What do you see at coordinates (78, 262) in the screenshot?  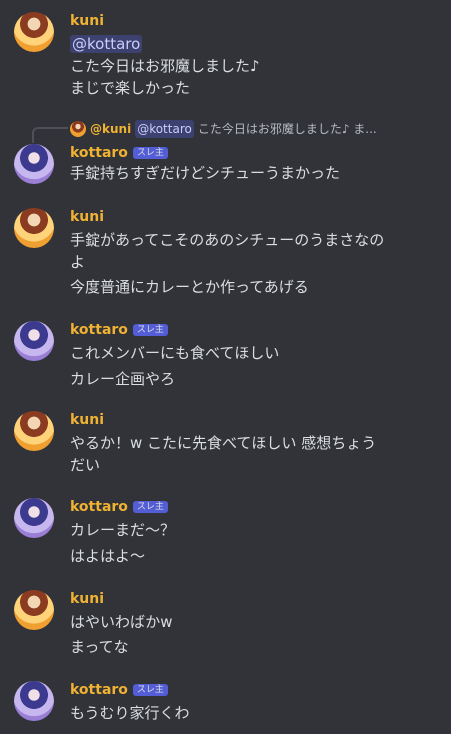 I see `message-line: よ` at bounding box center [78, 262].